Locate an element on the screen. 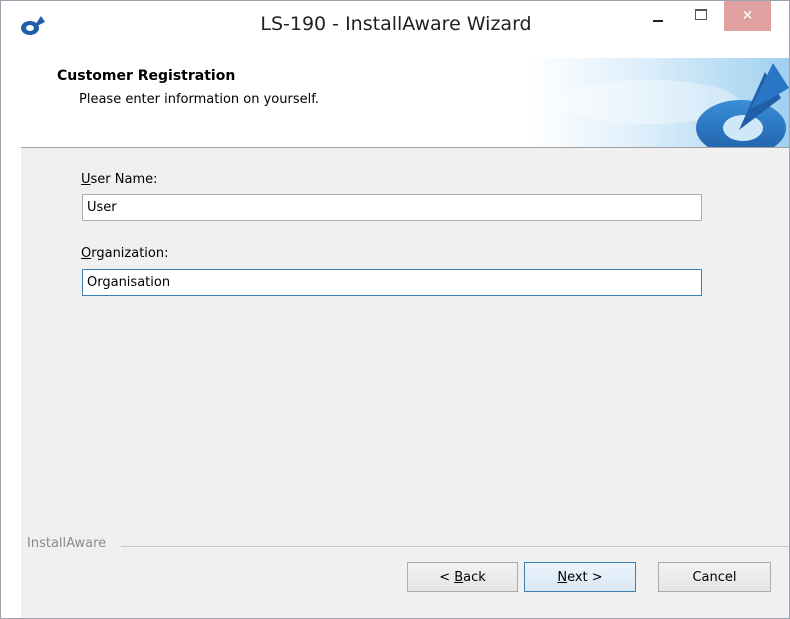 The width and height of the screenshot is (790, 619). user-name-input is located at coordinates (392, 207).